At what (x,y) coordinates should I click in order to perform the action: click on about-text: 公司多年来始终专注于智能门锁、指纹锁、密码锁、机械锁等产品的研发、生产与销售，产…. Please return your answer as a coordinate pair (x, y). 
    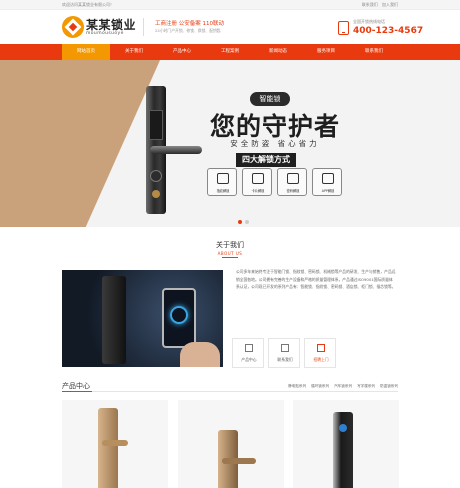
    Looking at the image, I should click on (316, 279).